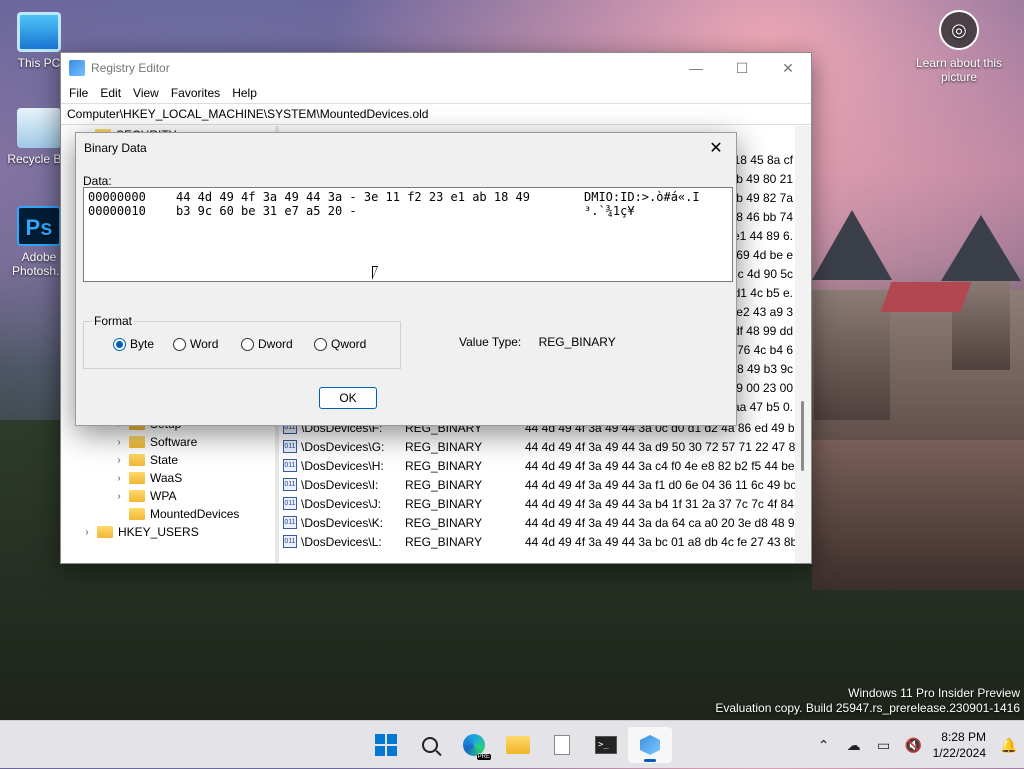 The width and height of the screenshot is (1024, 769). What do you see at coordinates (348, 398) in the screenshot?
I see `ok-button: OK` at bounding box center [348, 398].